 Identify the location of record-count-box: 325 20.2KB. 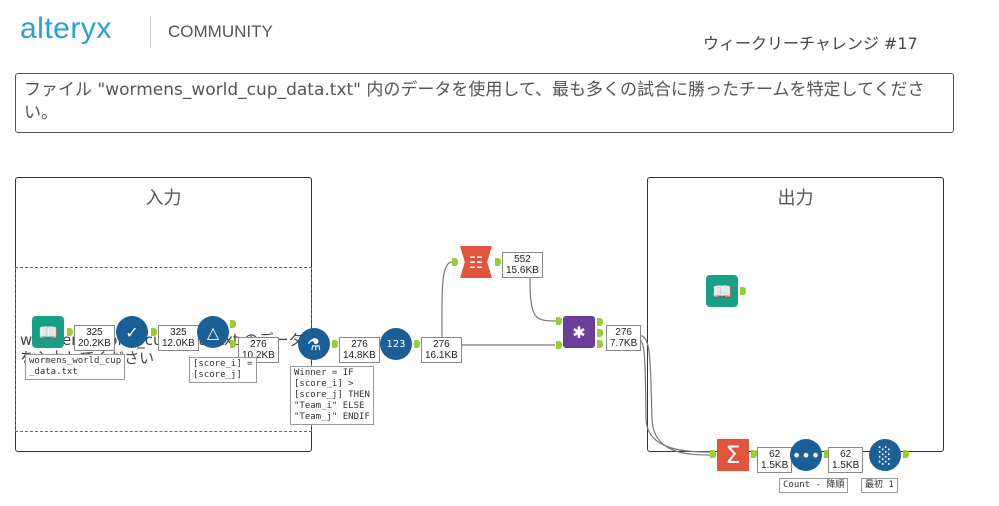
(94, 338).